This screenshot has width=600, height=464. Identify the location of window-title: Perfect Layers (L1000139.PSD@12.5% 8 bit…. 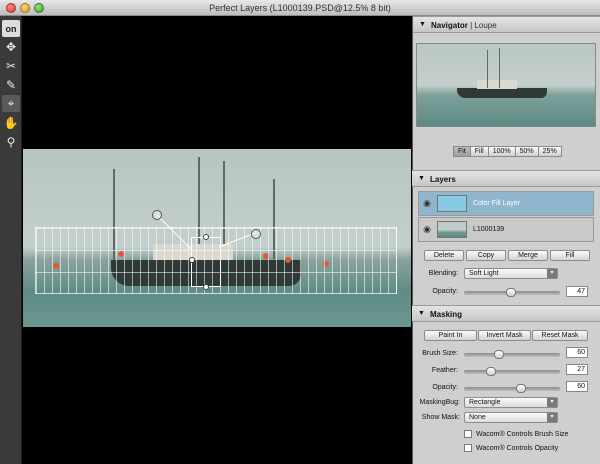
(300, 8).